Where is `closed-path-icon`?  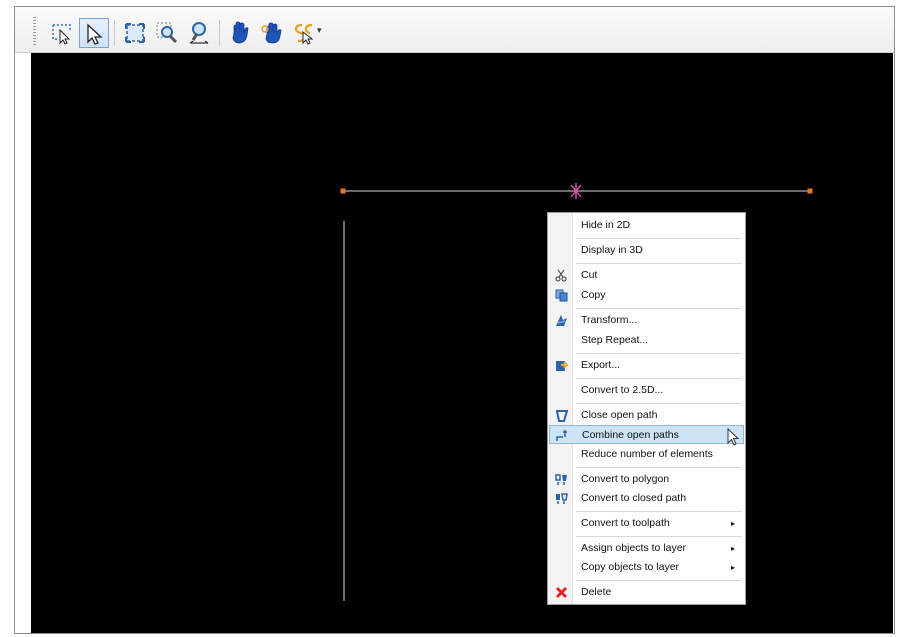
closed-path-icon is located at coordinates (561, 498).